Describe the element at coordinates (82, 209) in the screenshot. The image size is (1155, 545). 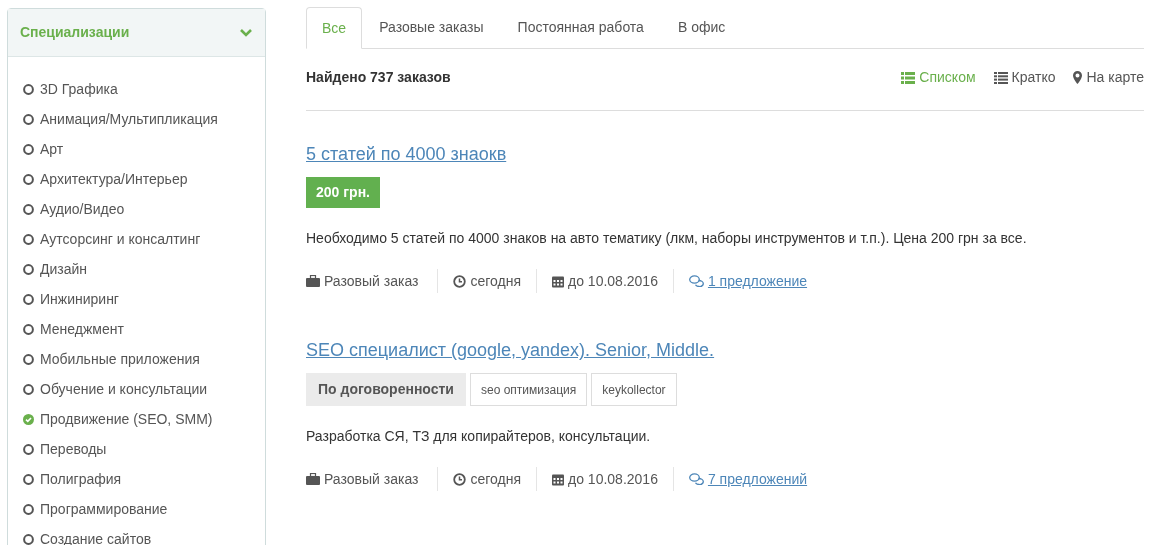
I see `specialization-option: Аудио/Видео` at that location.